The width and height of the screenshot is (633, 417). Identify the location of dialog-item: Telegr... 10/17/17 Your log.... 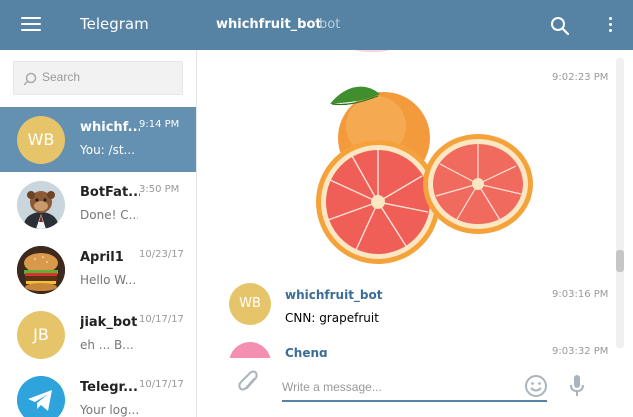
(98, 392).